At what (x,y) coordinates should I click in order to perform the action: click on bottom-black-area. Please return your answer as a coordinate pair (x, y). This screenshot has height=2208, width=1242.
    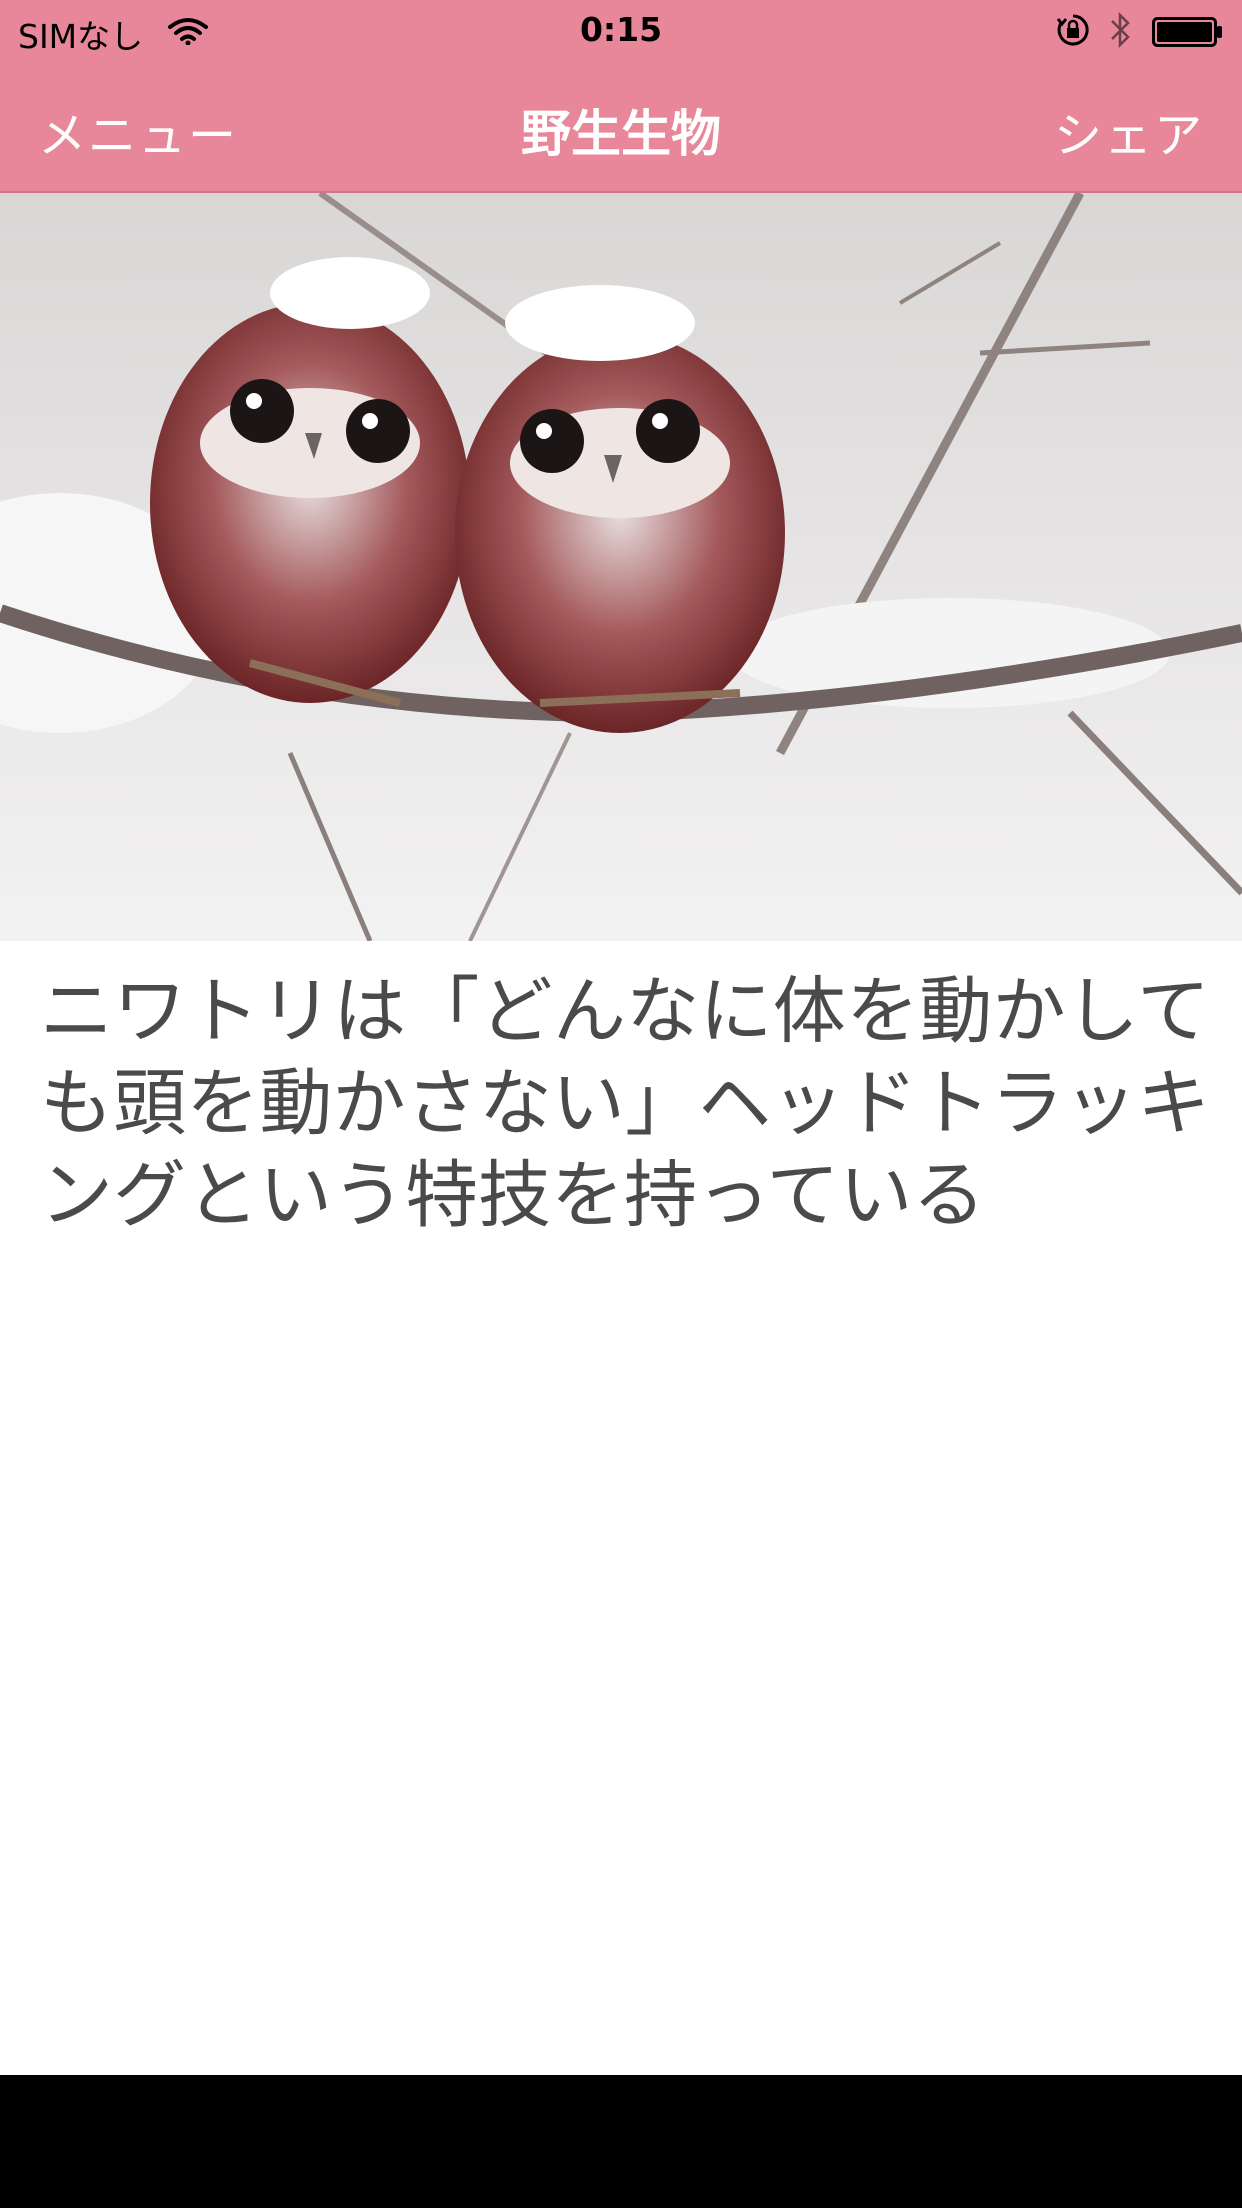
    Looking at the image, I should click on (621, 2141).